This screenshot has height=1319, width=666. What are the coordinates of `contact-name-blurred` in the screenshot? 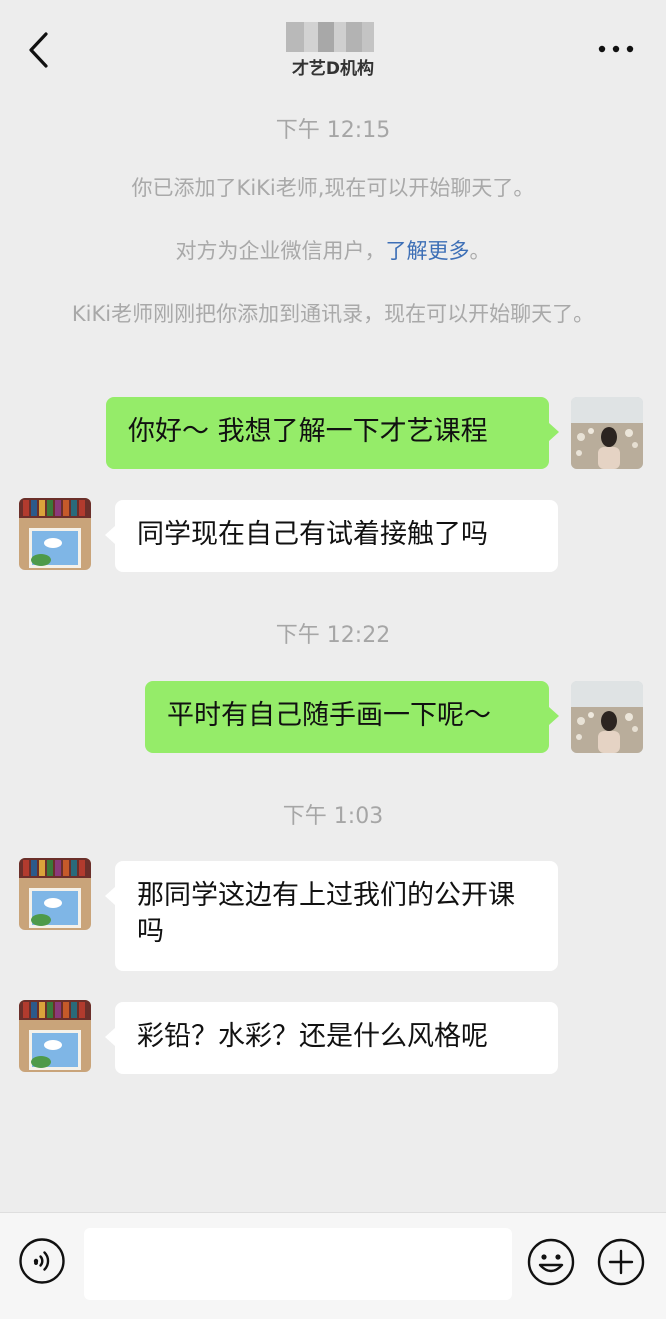 It's located at (330, 37).